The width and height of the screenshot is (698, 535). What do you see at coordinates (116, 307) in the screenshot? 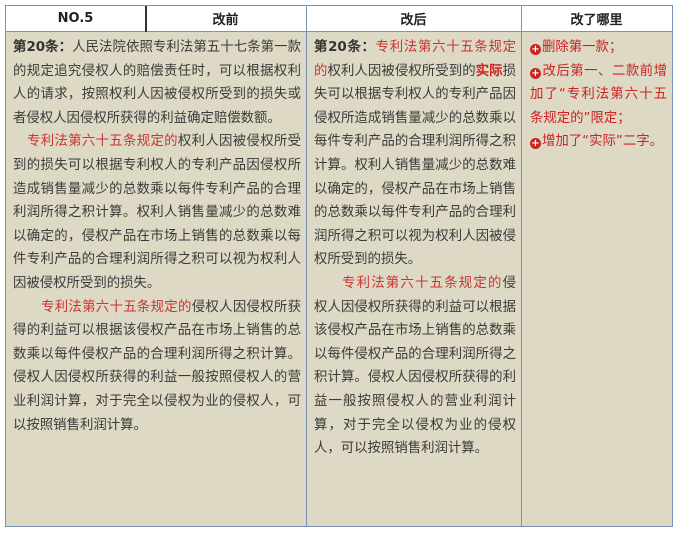
I see `before-paragraph-3-qualifier: 专利法第六十五条规定的` at bounding box center [116, 307].